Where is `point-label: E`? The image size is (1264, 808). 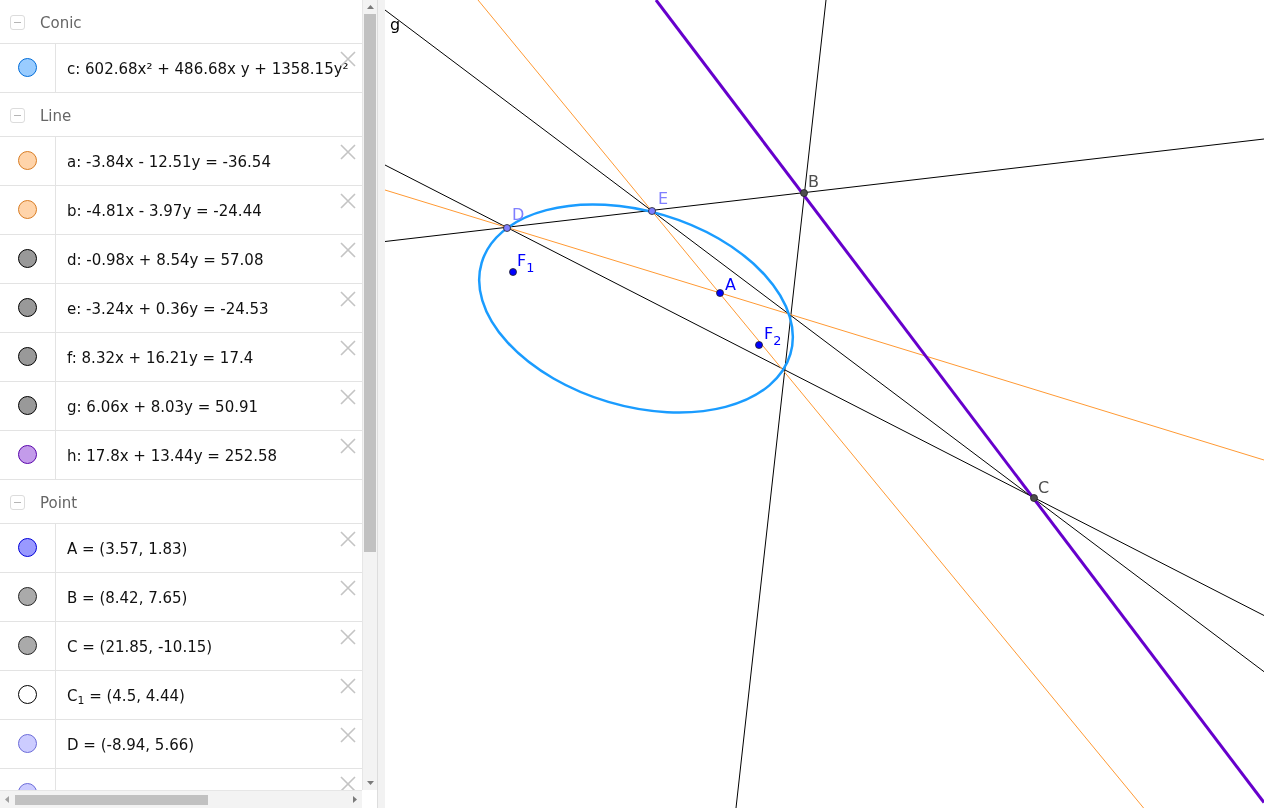
point-label: E is located at coordinates (663, 199).